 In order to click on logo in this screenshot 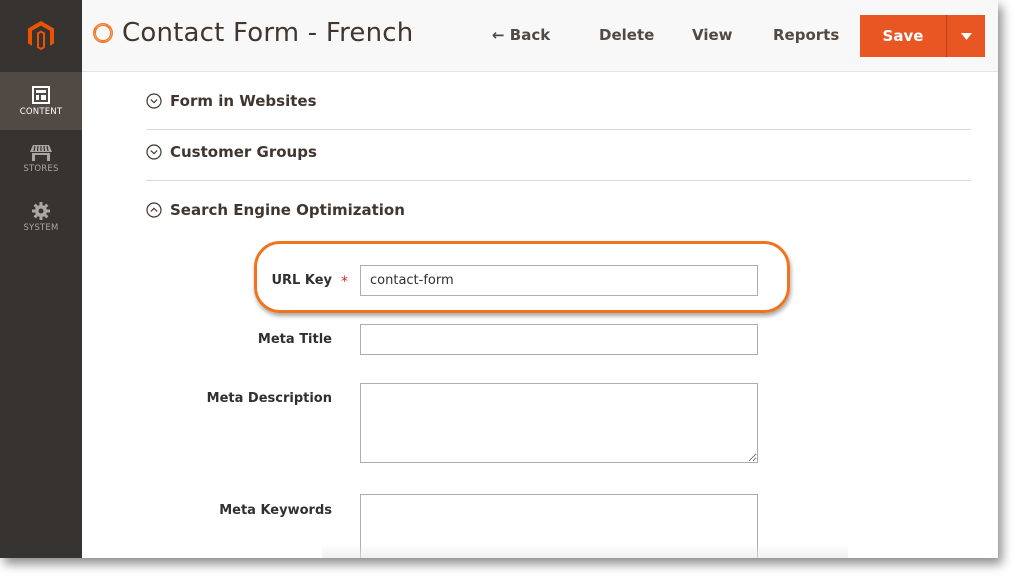, I will do `click(41, 36)`.